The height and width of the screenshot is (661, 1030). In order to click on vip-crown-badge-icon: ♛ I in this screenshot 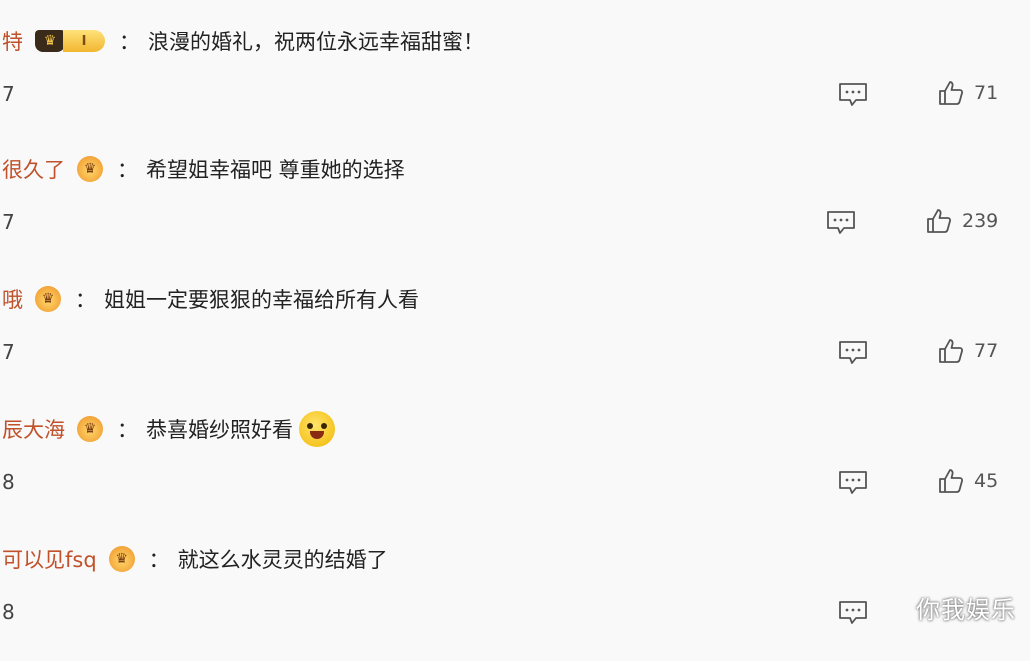, I will do `click(70, 41)`.